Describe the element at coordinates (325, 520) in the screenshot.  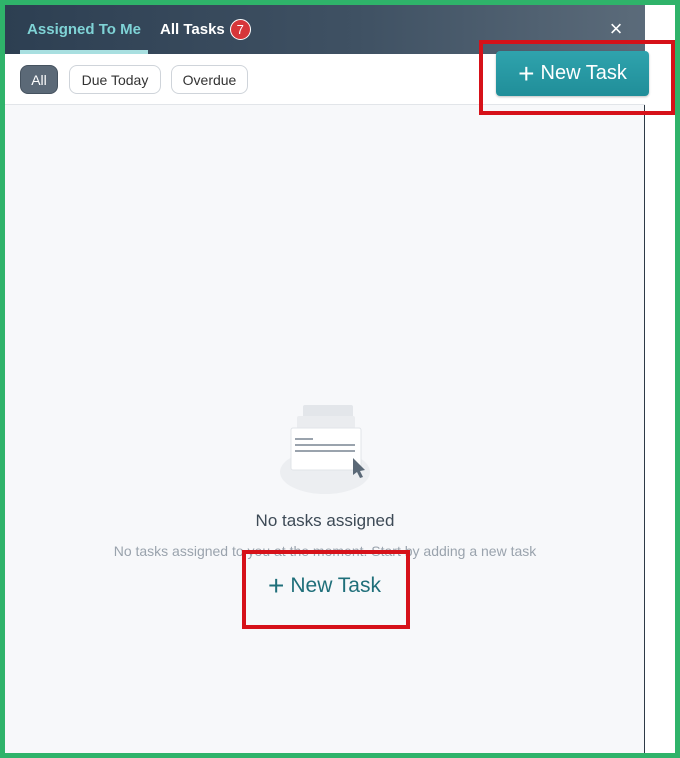
I see `empty-state-title: No tasks assigned` at that location.